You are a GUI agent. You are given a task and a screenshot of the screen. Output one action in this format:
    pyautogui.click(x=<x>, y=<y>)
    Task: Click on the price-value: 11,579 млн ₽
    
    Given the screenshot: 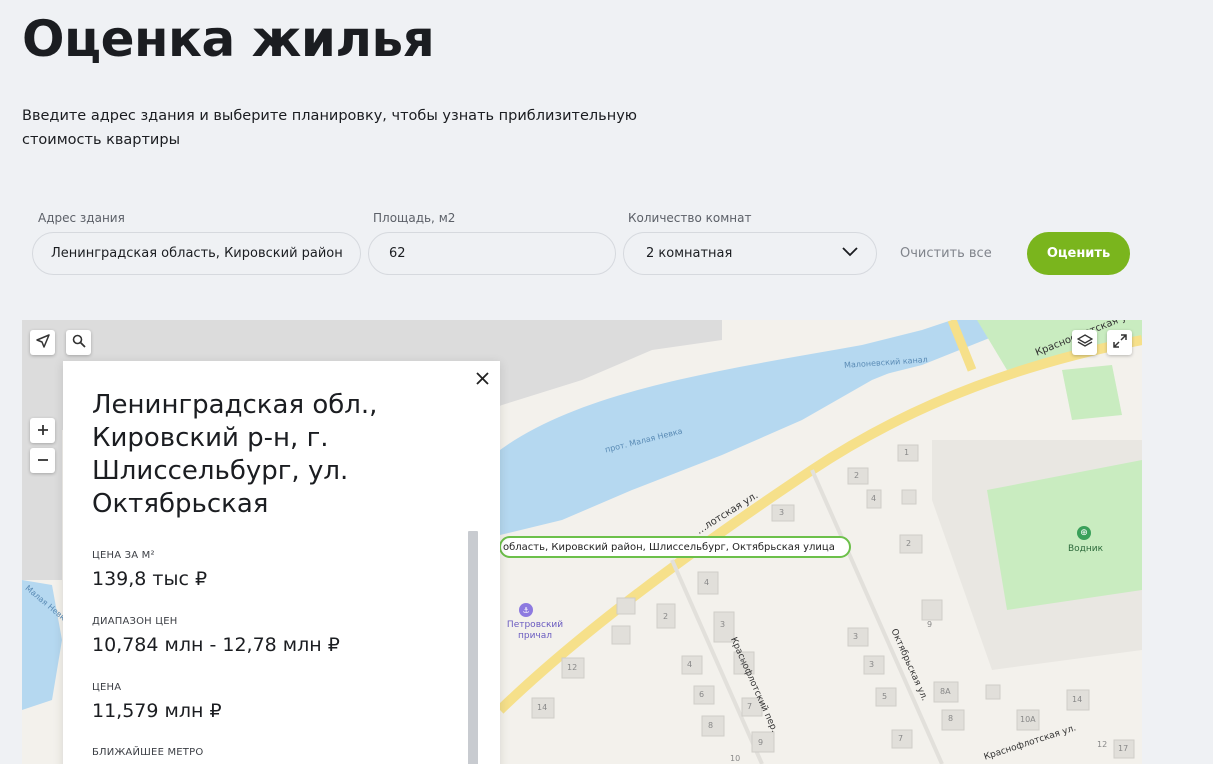 What is the action you would take?
    pyautogui.click(x=157, y=711)
    